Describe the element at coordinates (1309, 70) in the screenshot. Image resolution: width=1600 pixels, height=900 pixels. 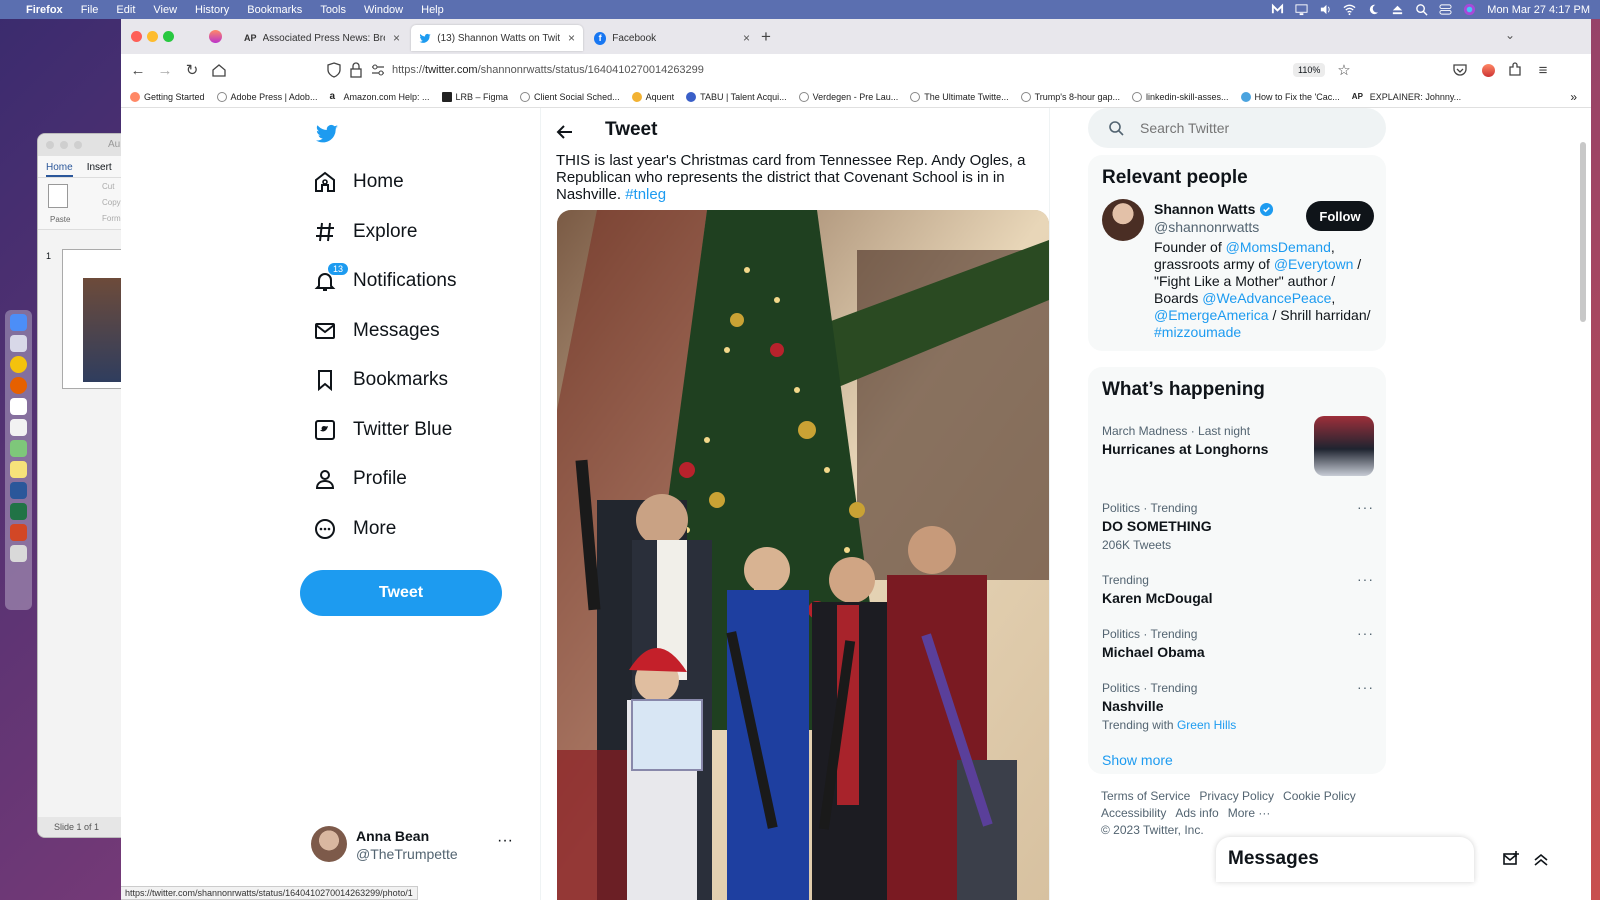
I see `zoom-level: 110%` at that location.